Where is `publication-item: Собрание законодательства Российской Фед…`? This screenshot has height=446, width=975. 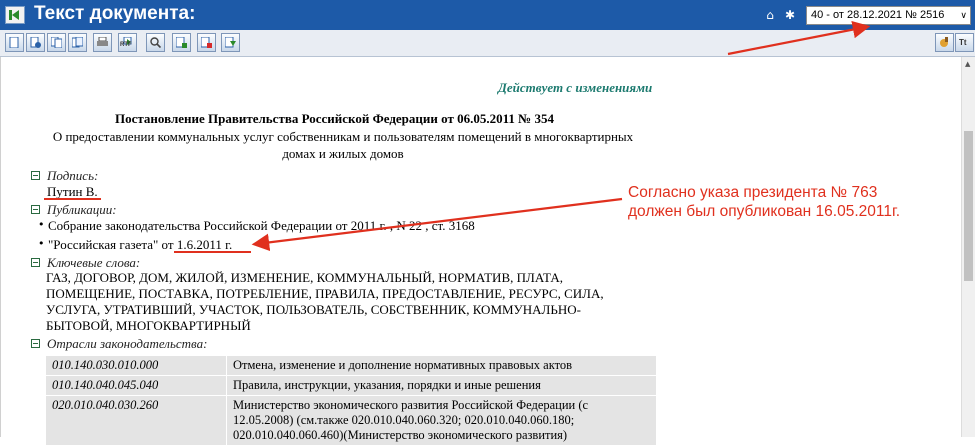
publication-item: Собрание законодательства Российской Фед… is located at coordinates (256, 226).